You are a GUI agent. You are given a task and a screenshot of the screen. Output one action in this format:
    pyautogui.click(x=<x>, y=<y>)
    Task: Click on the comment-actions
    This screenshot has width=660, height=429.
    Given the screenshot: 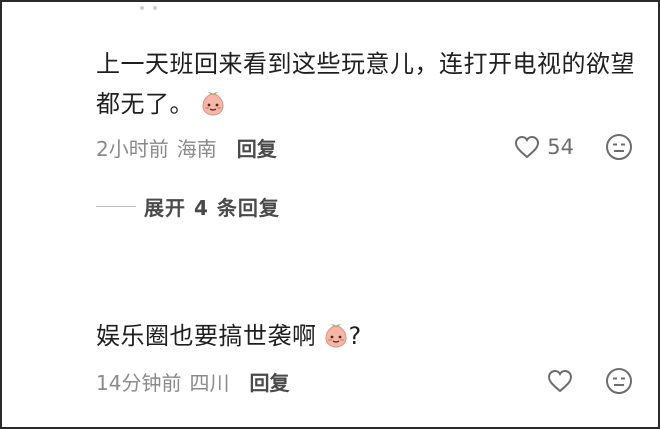 What is the action you would take?
    pyautogui.click(x=590, y=381)
    